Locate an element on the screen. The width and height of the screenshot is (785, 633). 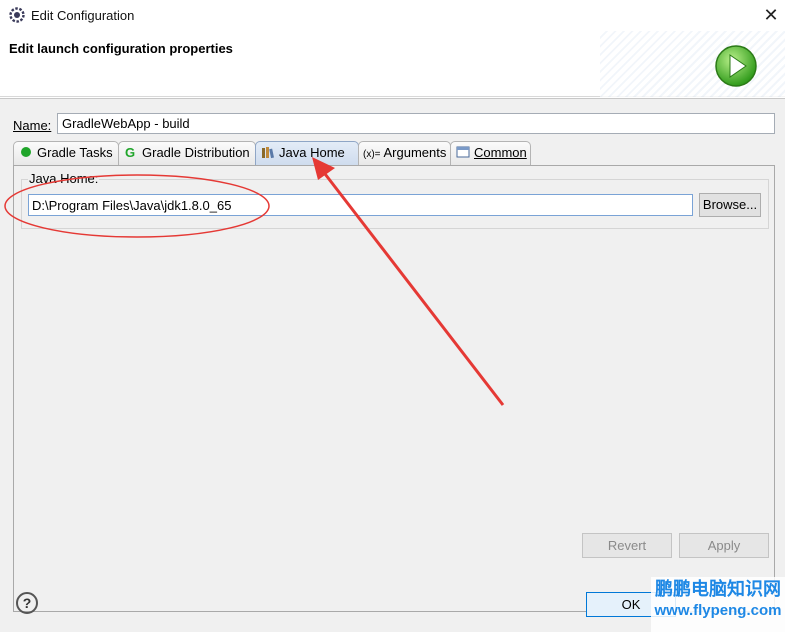
window-icon is located at coordinates (463, 152).